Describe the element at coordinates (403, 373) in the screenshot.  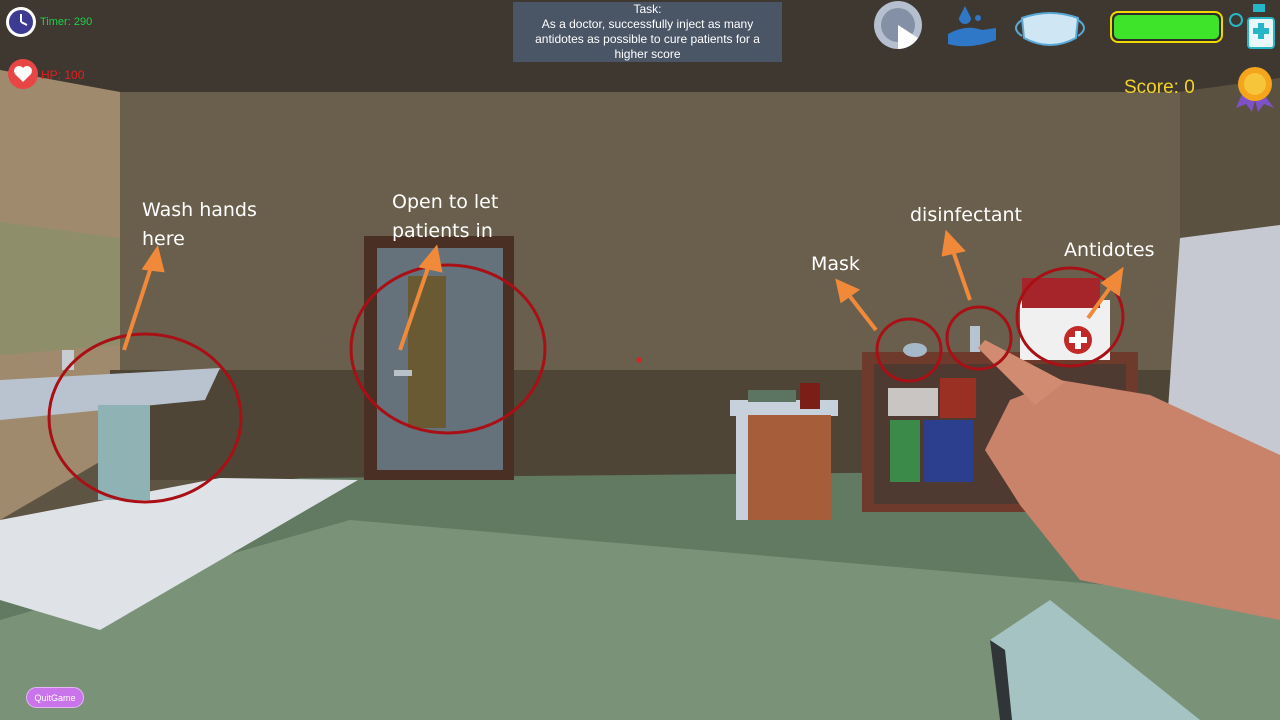
I see `door-handle` at that location.